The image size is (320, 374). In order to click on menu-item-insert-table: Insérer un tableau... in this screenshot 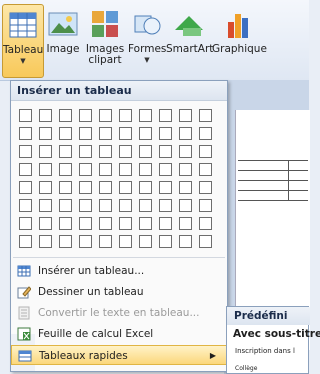, I will do `click(119, 271)`.